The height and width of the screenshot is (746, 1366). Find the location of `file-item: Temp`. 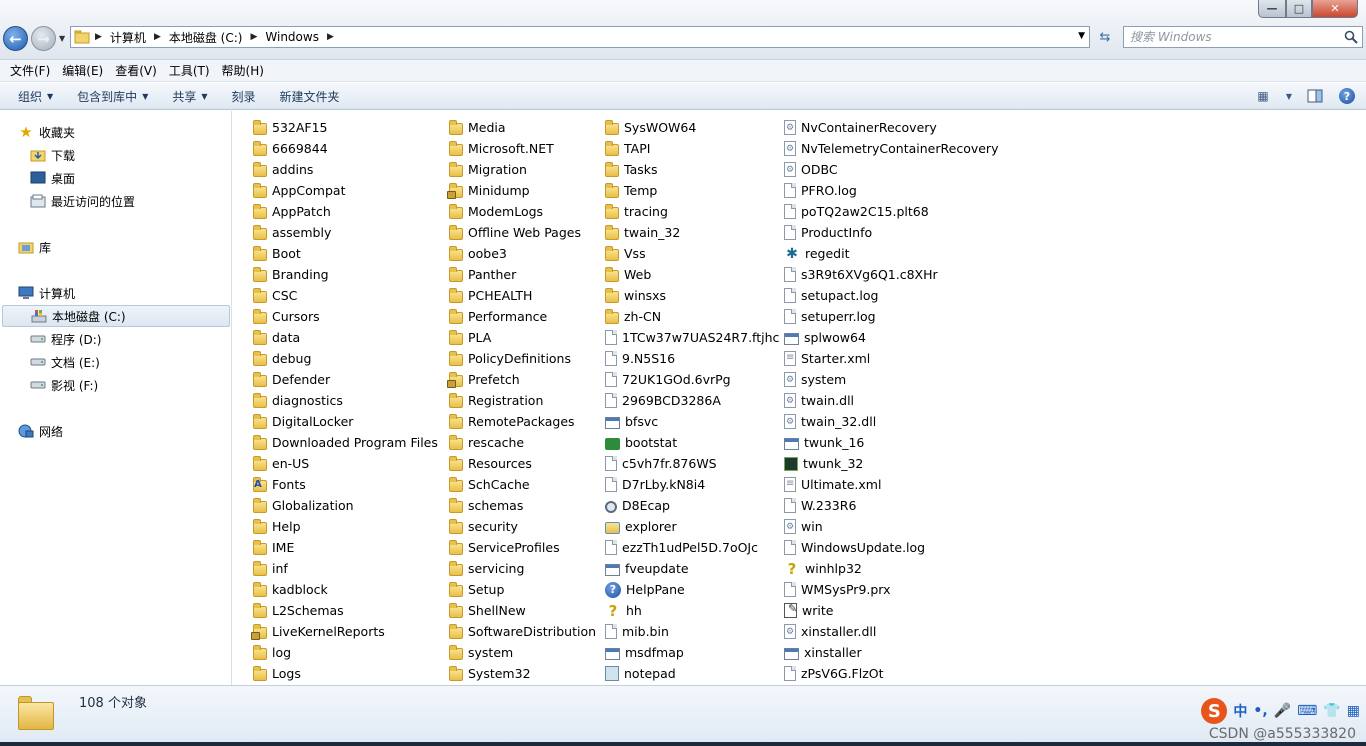

file-item: Temp is located at coordinates (692, 190).